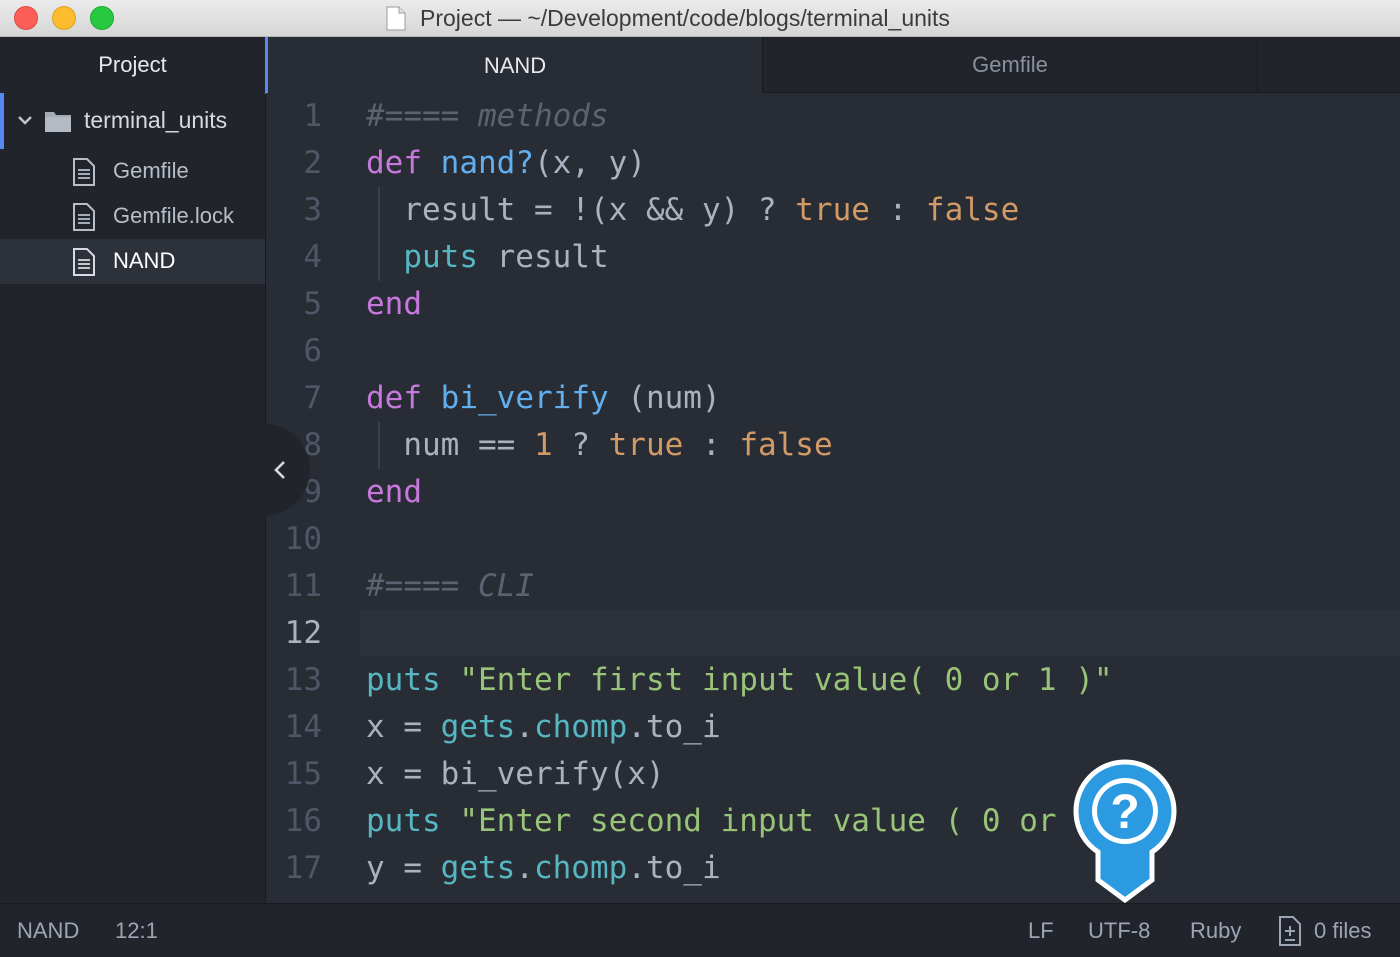 The width and height of the screenshot is (1400, 957). I want to click on code-text: puts result, so click(487, 257).